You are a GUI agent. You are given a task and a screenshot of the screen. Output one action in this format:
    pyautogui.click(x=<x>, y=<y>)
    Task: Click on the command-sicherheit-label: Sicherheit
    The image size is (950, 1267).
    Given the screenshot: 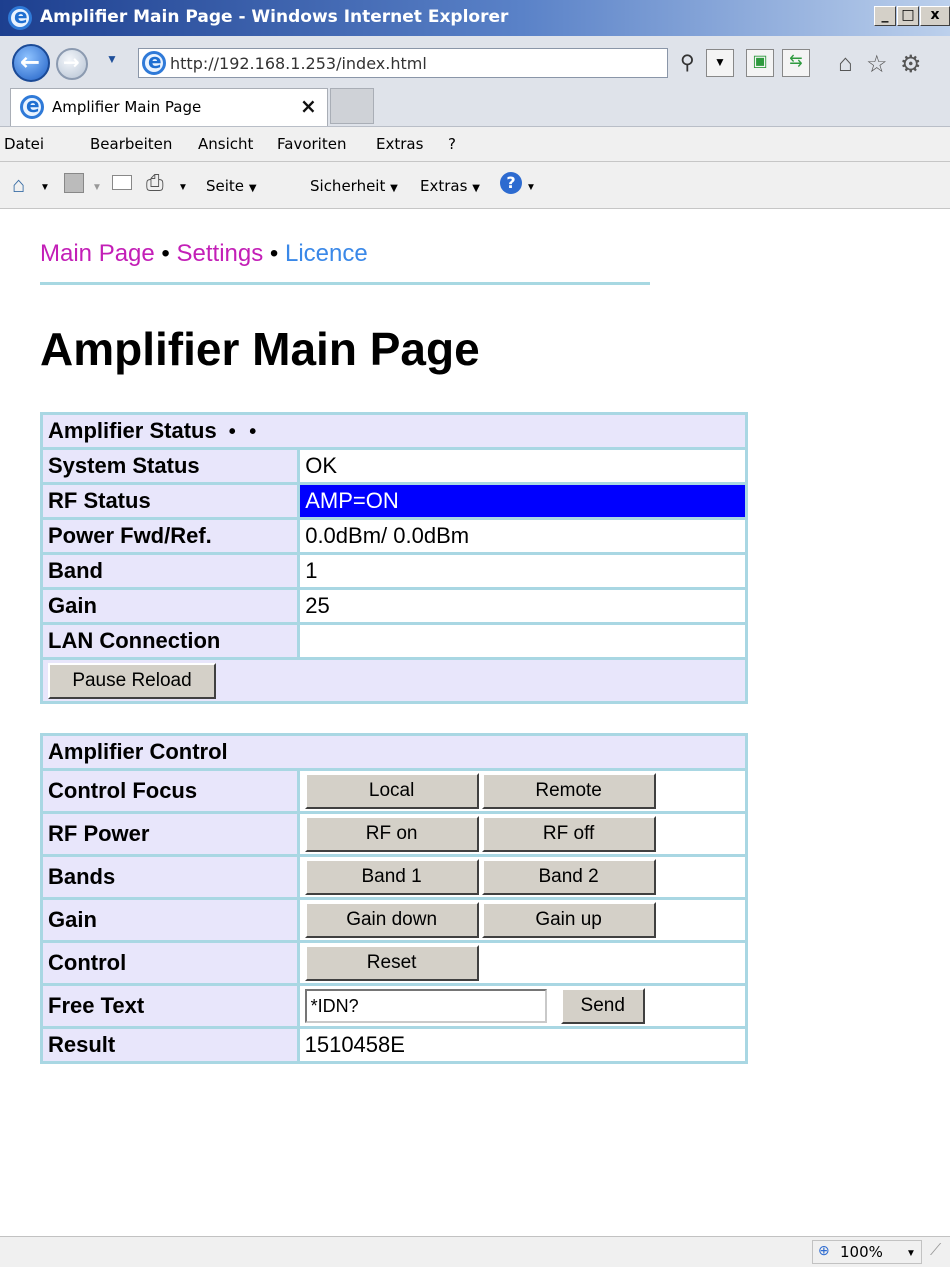 What is the action you would take?
    pyautogui.click(x=348, y=186)
    